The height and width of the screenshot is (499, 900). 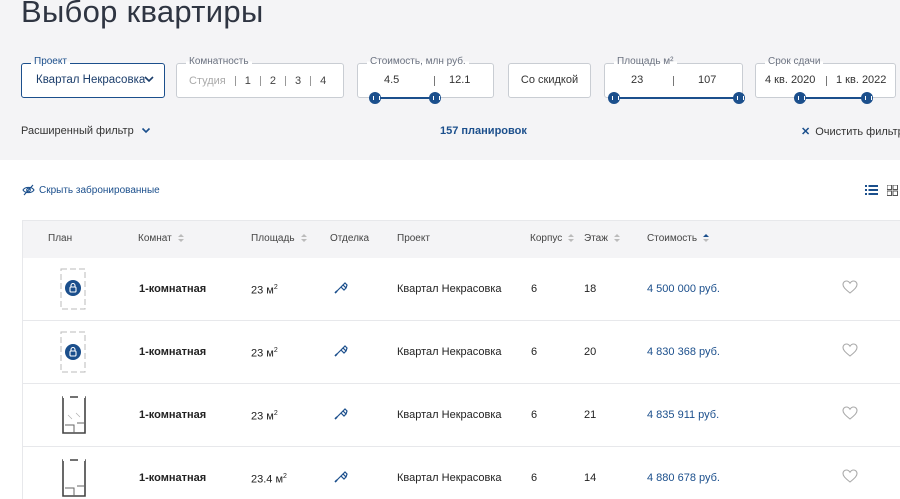 I want to click on rooms-option-4: 4, so click(x=323, y=81).